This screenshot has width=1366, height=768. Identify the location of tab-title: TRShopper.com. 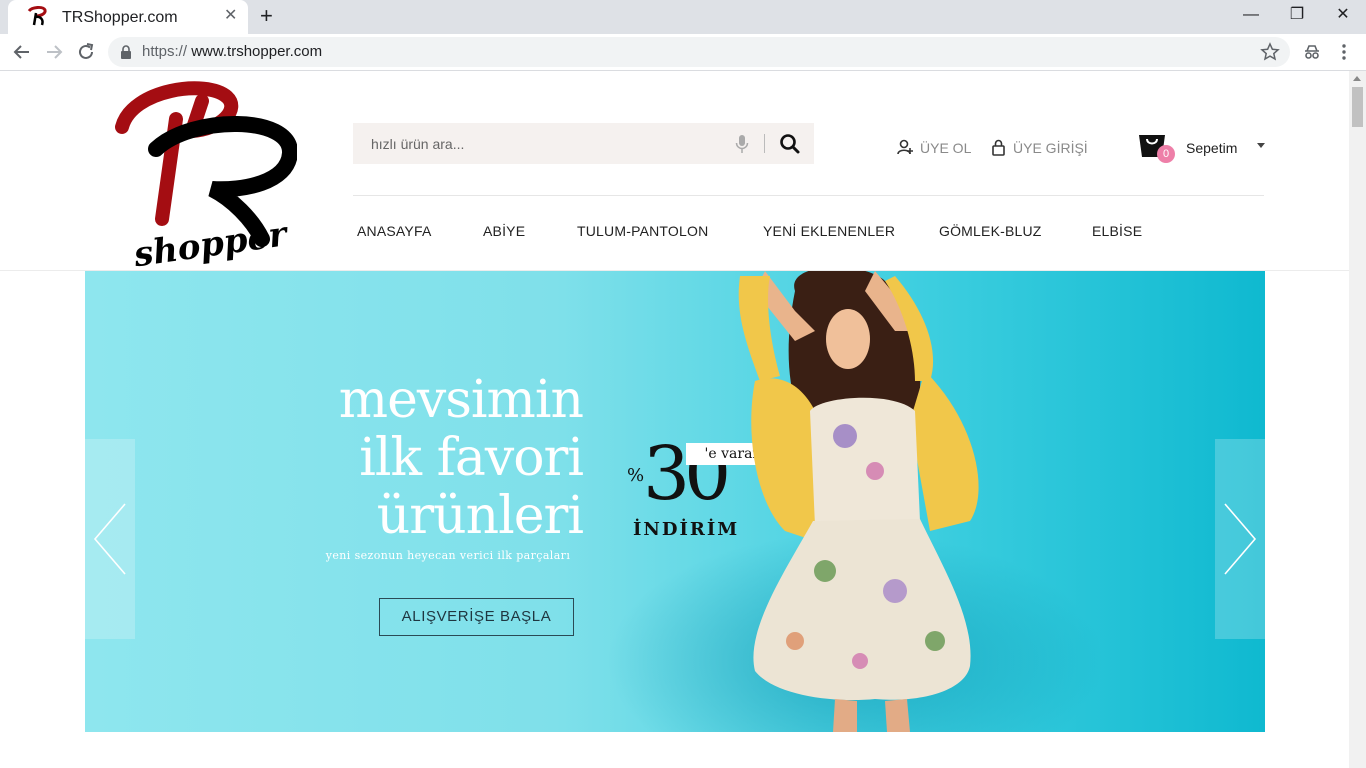
(120, 17).